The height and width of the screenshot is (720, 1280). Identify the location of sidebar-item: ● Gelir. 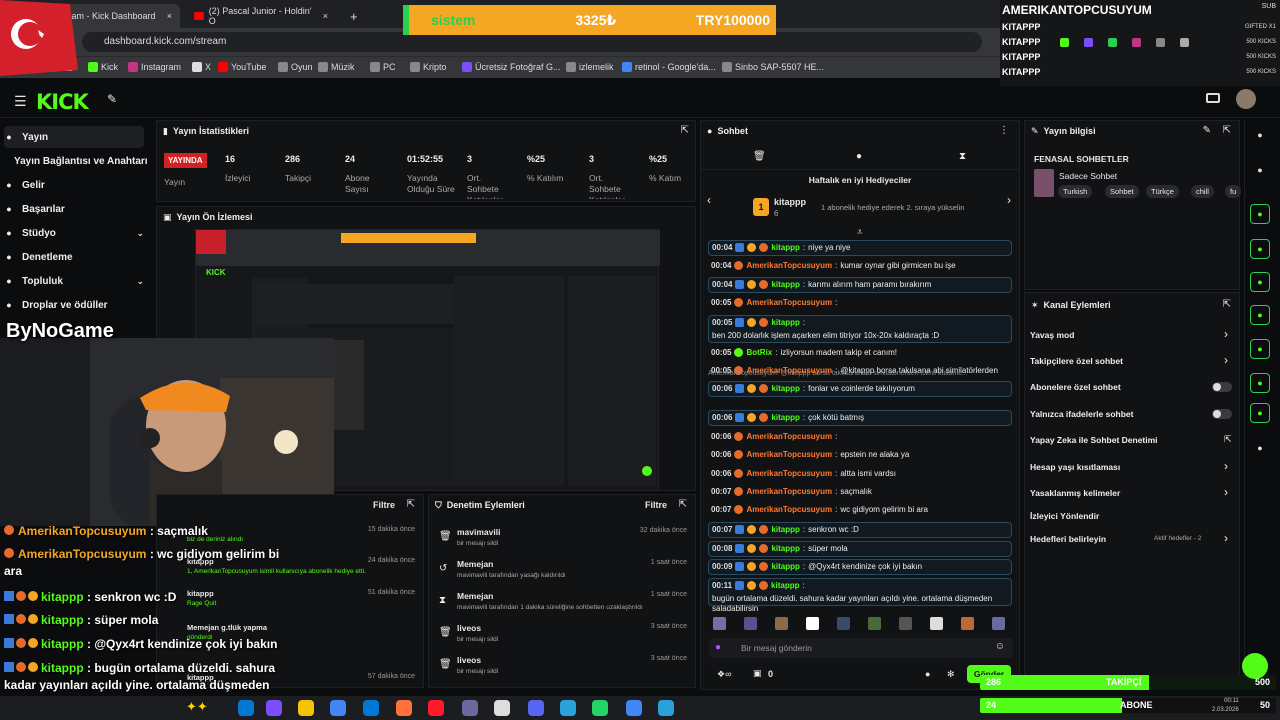
(74, 185).